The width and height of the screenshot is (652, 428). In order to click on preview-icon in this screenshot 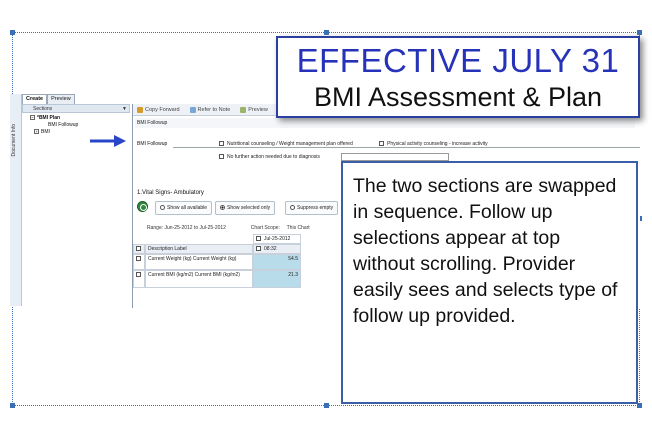, I will do `click(243, 109)`.